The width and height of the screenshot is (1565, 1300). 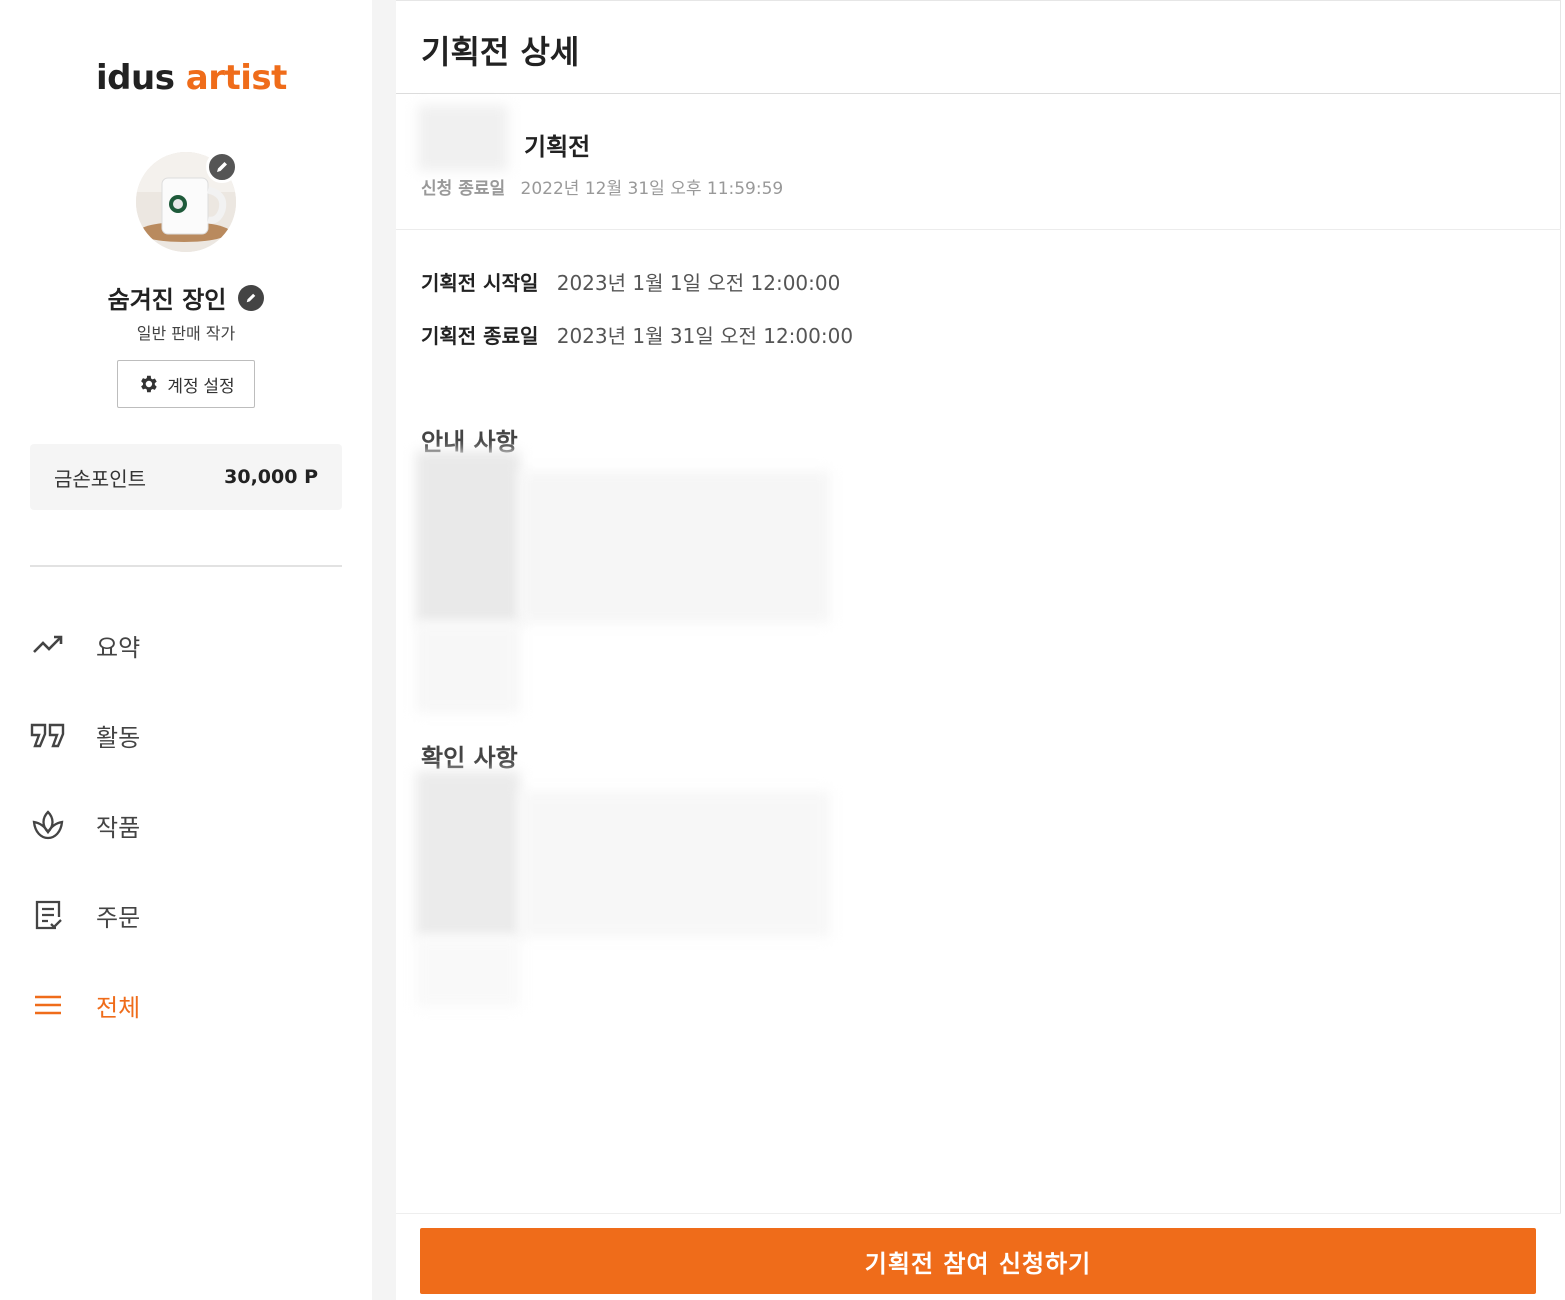 I want to click on event-start-value: 2023년 1월 1일 오전 12:00:00, so click(x=698, y=283).